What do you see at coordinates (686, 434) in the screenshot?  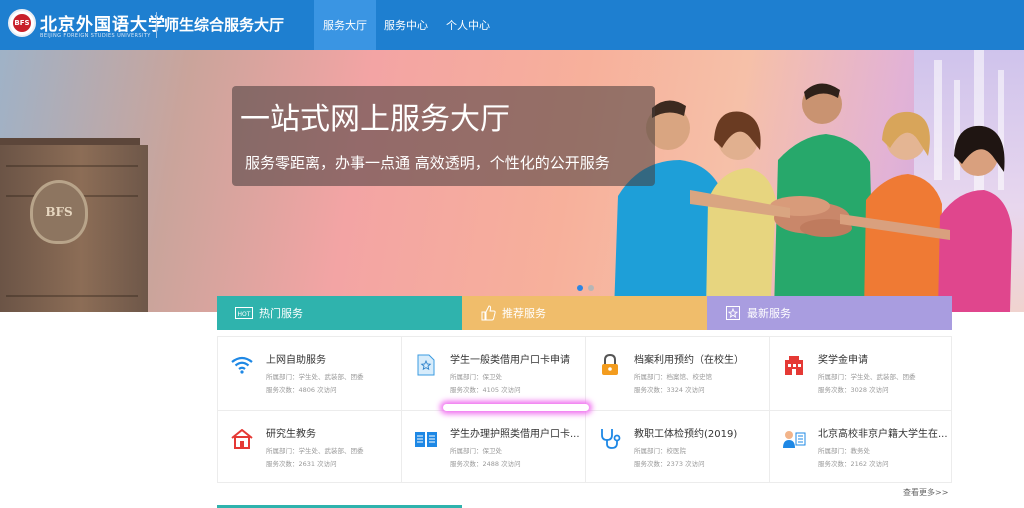 I see `service-title: 教职工体检预约(2019)` at bounding box center [686, 434].